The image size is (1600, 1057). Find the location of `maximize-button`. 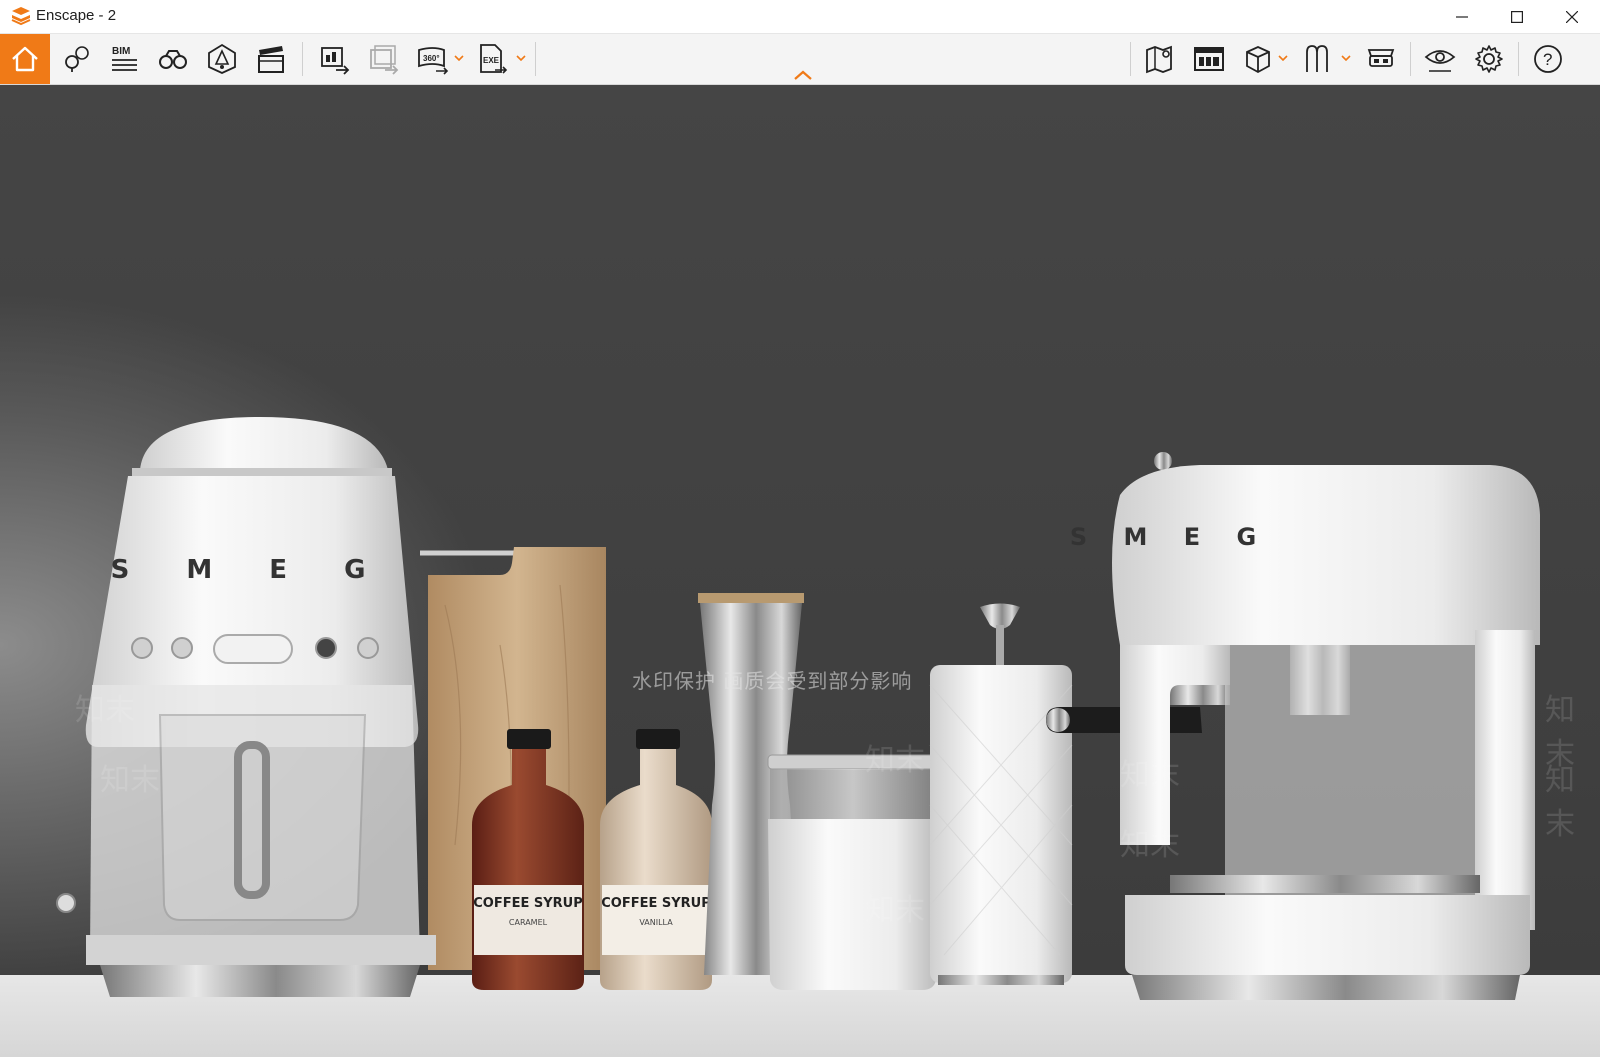

maximize-button is located at coordinates (1517, 16).